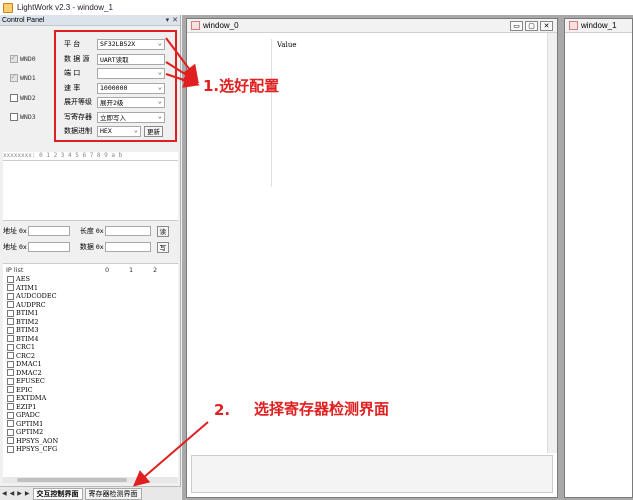 The width and height of the screenshot is (633, 500). I want to click on wnd1-checkbox: WND1, so click(23, 77).